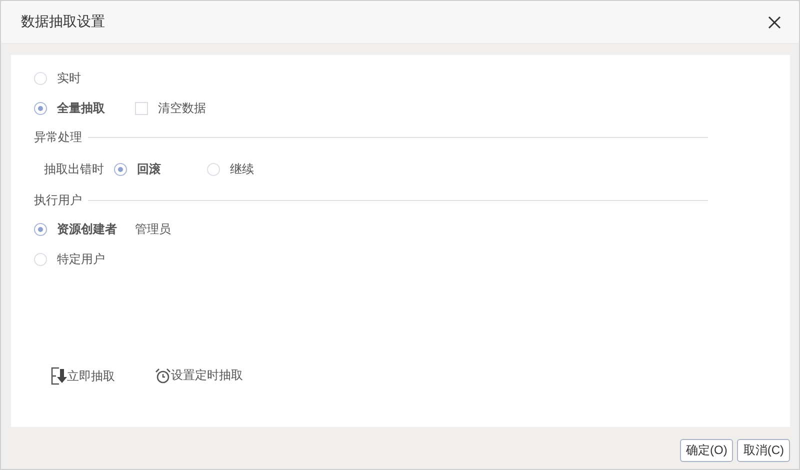 This screenshot has width=800, height=470. What do you see at coordinates (81, 259) in the screenshot?
I see `radio-label: 特定用户` at bounding box center [81, 259].